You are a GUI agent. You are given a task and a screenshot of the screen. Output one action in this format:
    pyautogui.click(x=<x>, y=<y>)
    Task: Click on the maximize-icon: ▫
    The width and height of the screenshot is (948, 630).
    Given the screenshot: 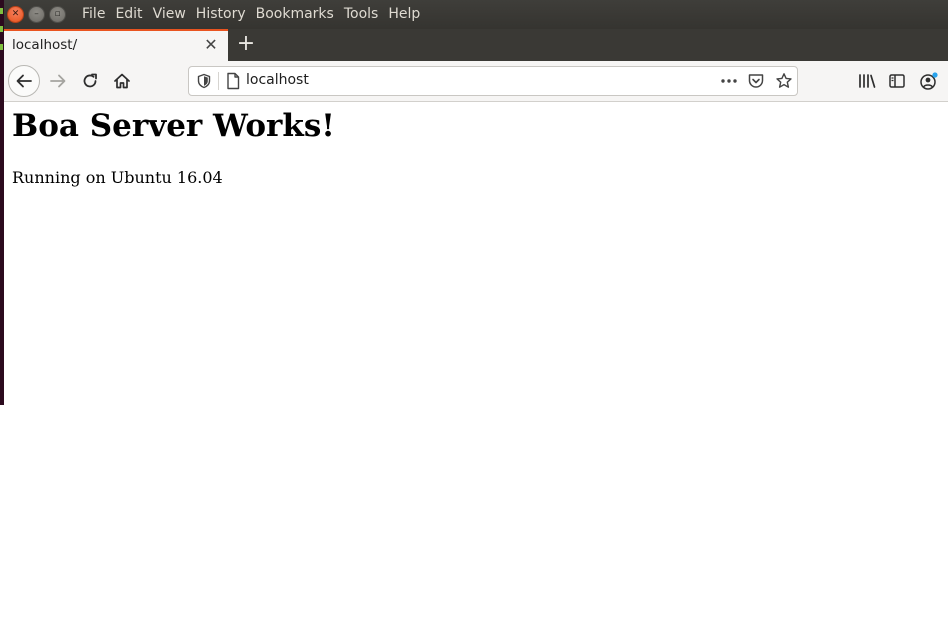 What is the action you would take?
    pyautogui.click(x=57, y=14)
    